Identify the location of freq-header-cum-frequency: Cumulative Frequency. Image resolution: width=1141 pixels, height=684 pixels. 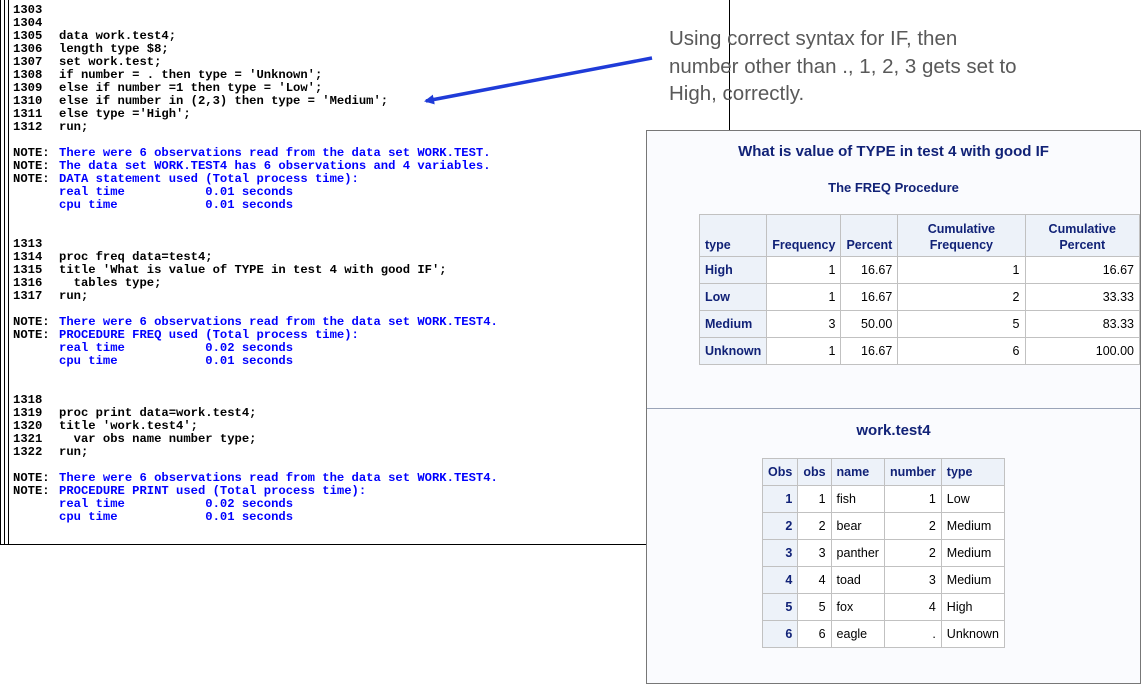
(961, 235).